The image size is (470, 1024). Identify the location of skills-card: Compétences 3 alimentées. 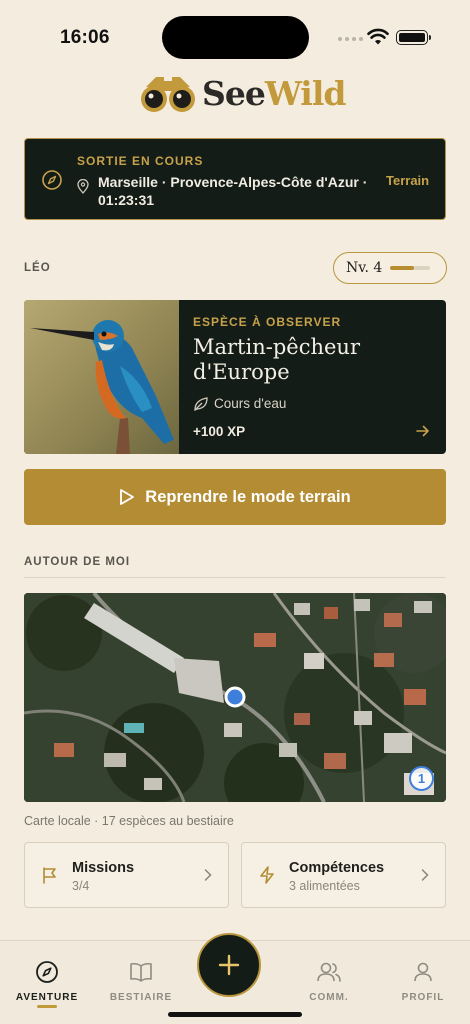
(343, 875).